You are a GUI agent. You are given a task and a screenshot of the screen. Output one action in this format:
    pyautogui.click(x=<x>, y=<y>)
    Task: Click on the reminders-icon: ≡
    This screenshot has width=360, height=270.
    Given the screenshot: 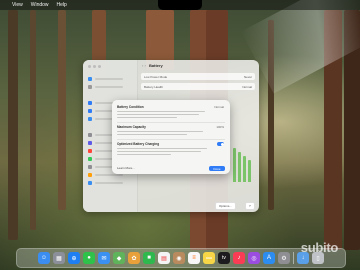 What is the action you would take?
    pyautogui.click(x=194, y=258)
    